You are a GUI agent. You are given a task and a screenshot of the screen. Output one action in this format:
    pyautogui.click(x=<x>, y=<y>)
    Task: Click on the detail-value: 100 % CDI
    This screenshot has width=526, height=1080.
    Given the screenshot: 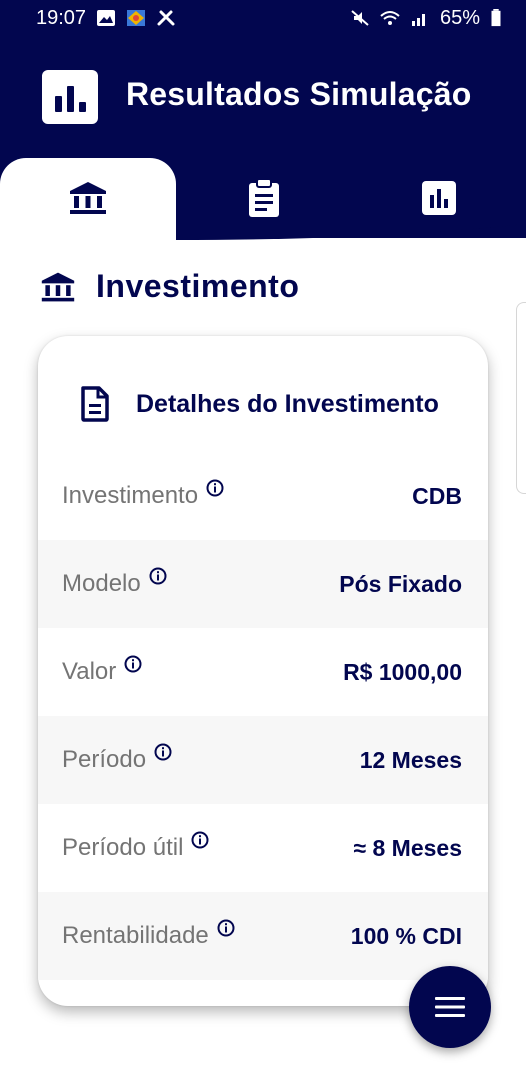 What is the action you would take?
    pyautogui.click(x=406, y=935)
    